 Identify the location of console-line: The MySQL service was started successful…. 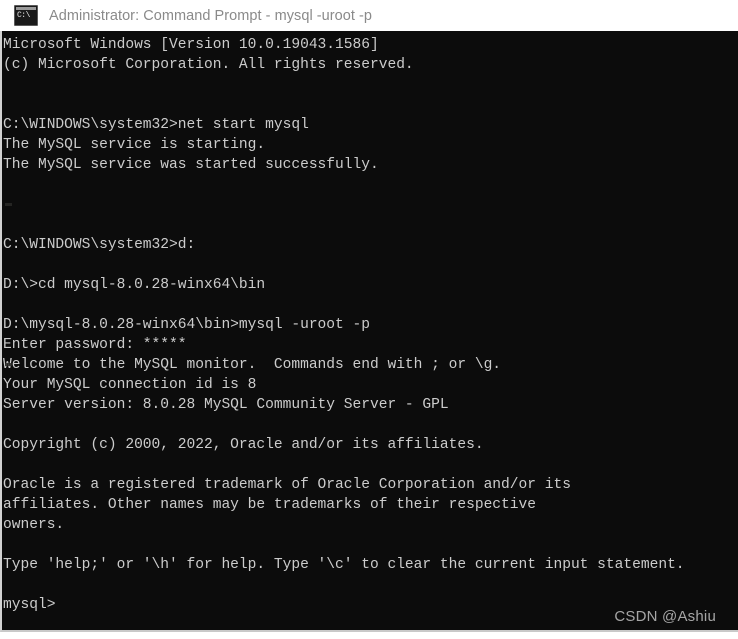
(191, 165).